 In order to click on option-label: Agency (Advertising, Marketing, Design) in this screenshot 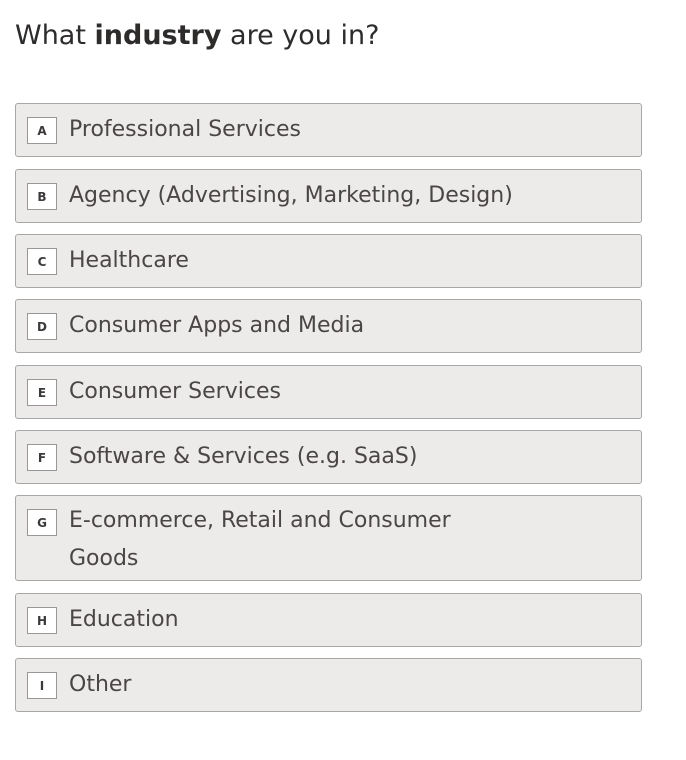, I will do `click(291, 195)`.